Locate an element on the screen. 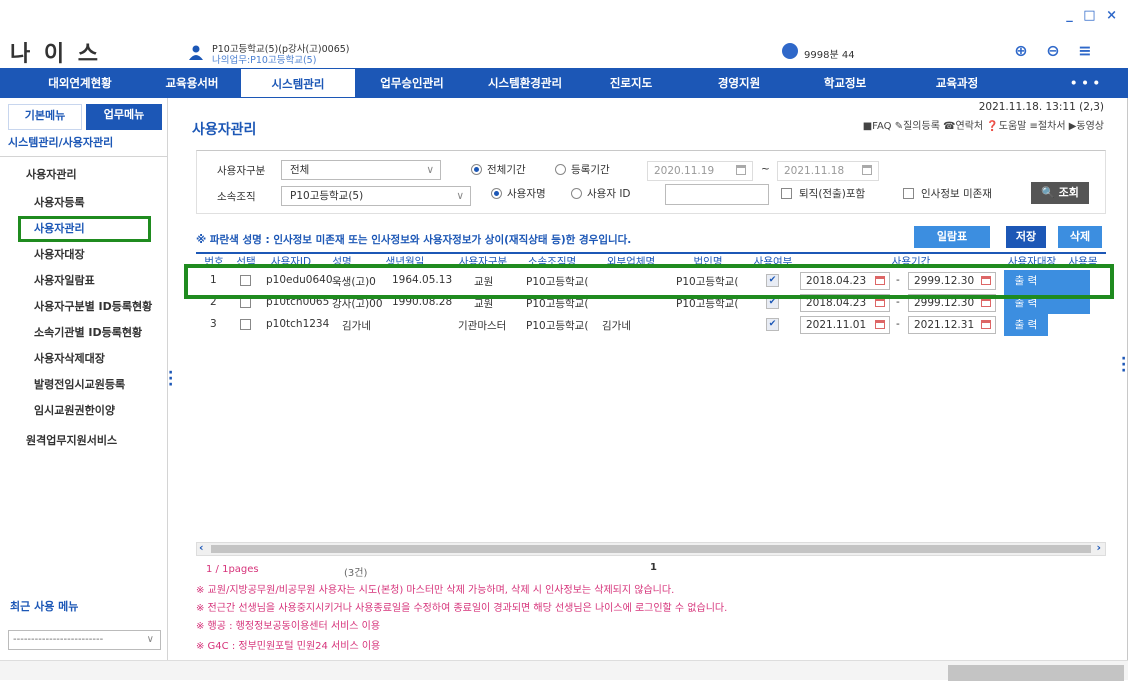 This screenshot has height=681, width=1128. cell-user-id: p10tch1234 is located at coordinates (298, 324).